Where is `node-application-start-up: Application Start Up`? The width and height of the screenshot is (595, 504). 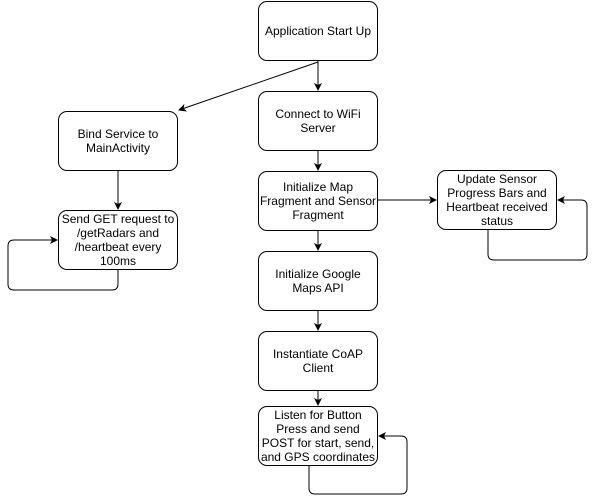
node-application-start-up: Application Start Up is located at coordinates (318, 31).